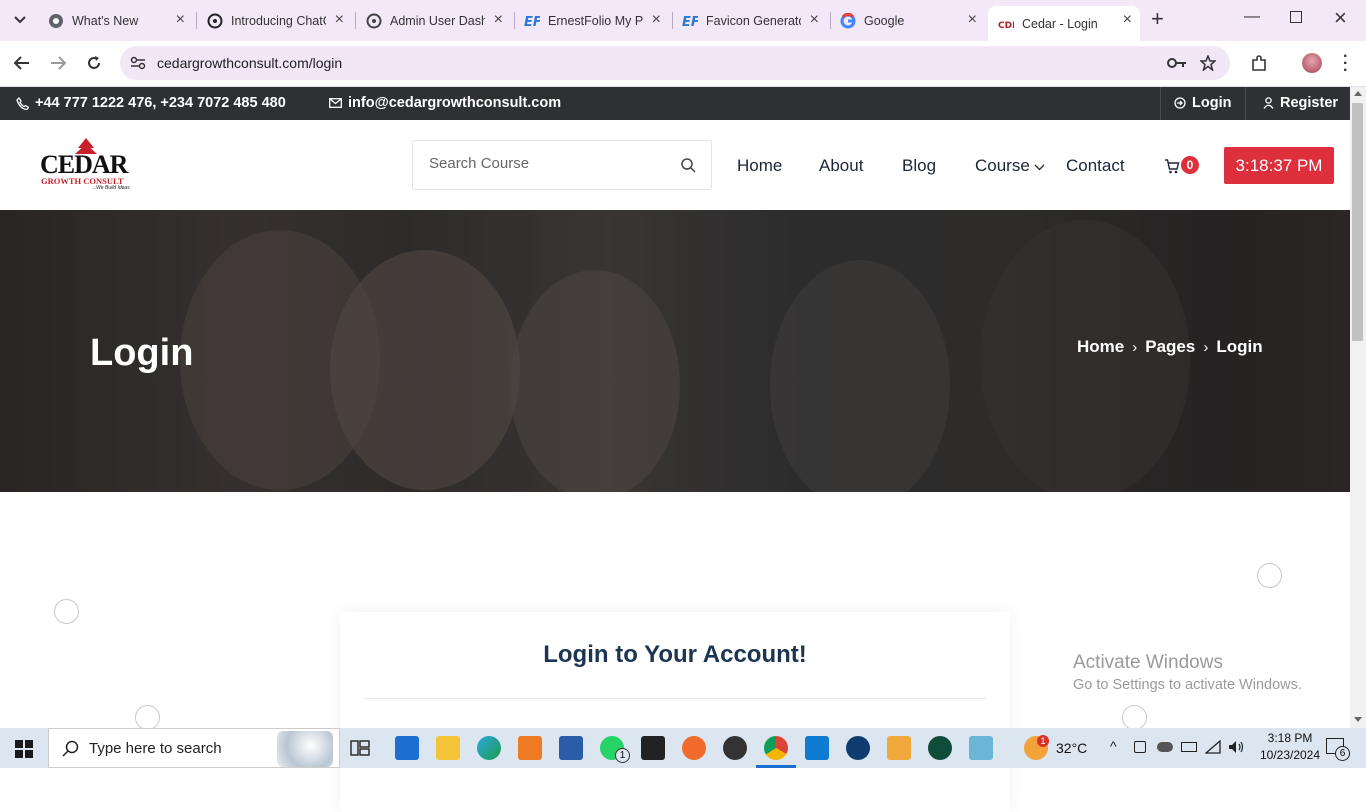  What do you see at coordinates (448, 748) in the screenshot?
I see `file-explorer-icon` at bounding box center [448, 748].